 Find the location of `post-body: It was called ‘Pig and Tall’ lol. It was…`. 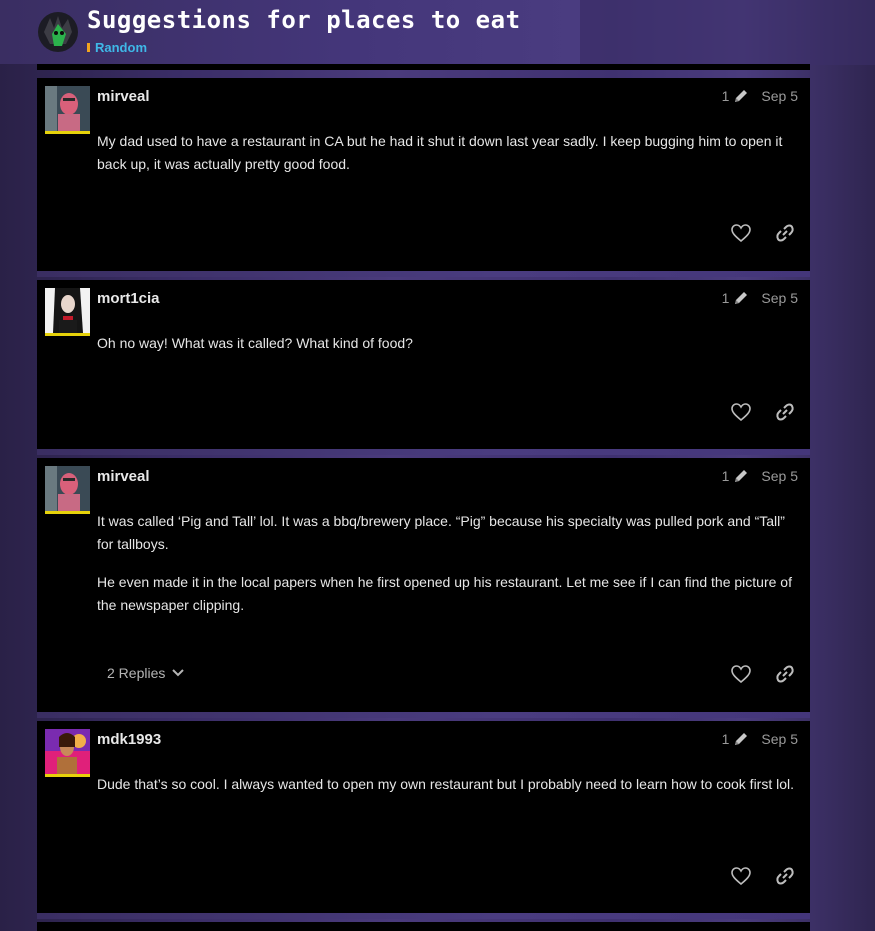

post-body: It was called ‘Pig and Tall’ lol. It was… is located at coordinates (447, 571).